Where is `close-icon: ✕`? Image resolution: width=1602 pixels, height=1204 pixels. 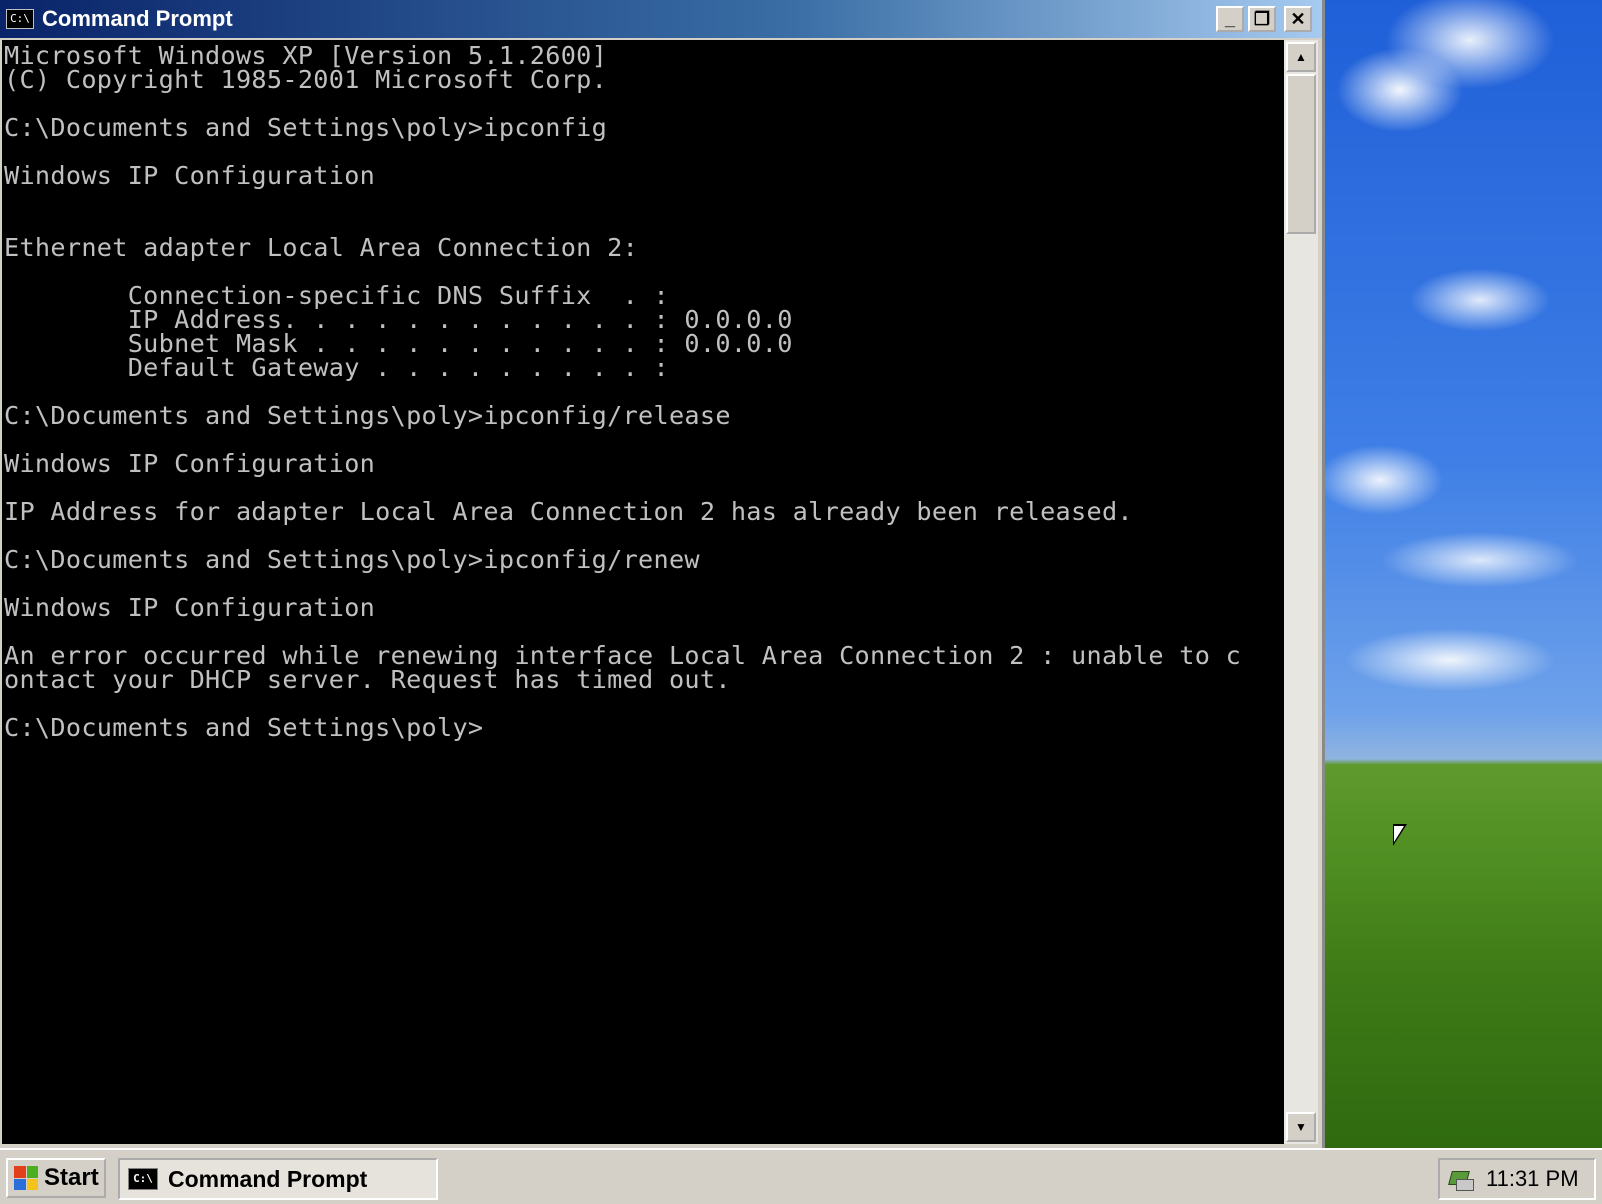
close-icon: ✕ is located at coordinates (1298, 19).